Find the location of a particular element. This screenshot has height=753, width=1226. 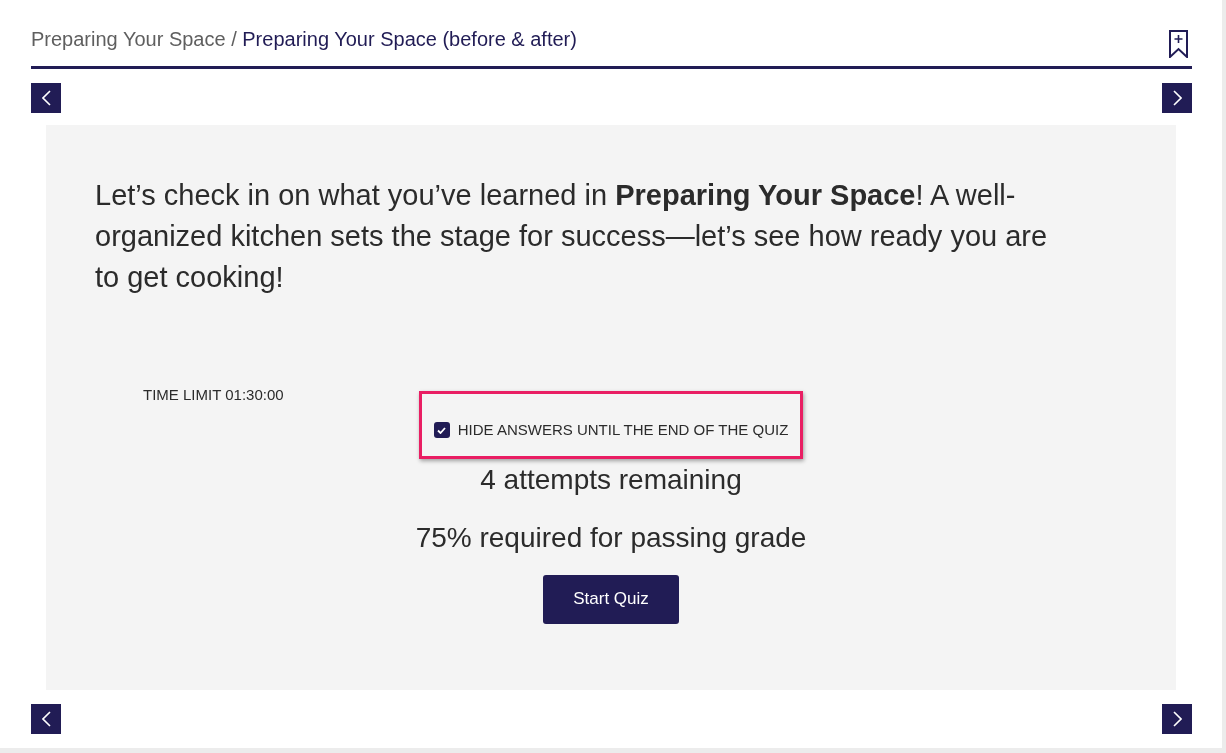

checkbox is located at coordinates (441, 430).